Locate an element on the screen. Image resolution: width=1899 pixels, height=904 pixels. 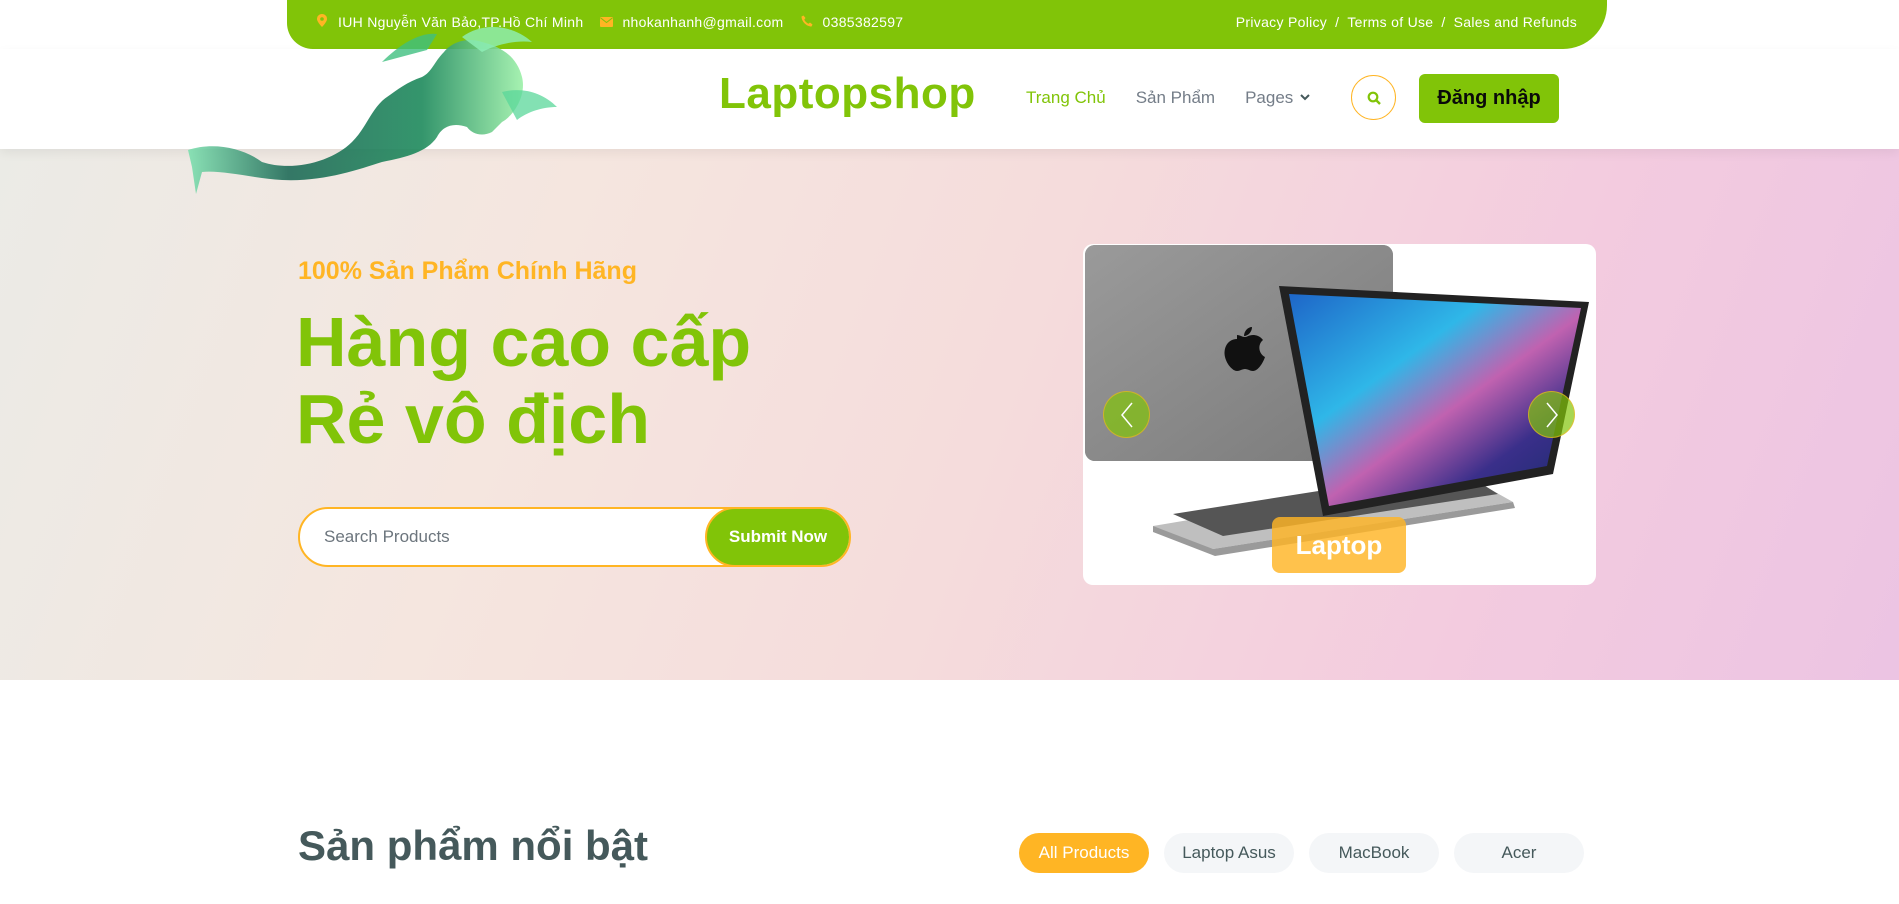
email-item: nhokanhanh@gmail.com is located at coordinates (691, 22).